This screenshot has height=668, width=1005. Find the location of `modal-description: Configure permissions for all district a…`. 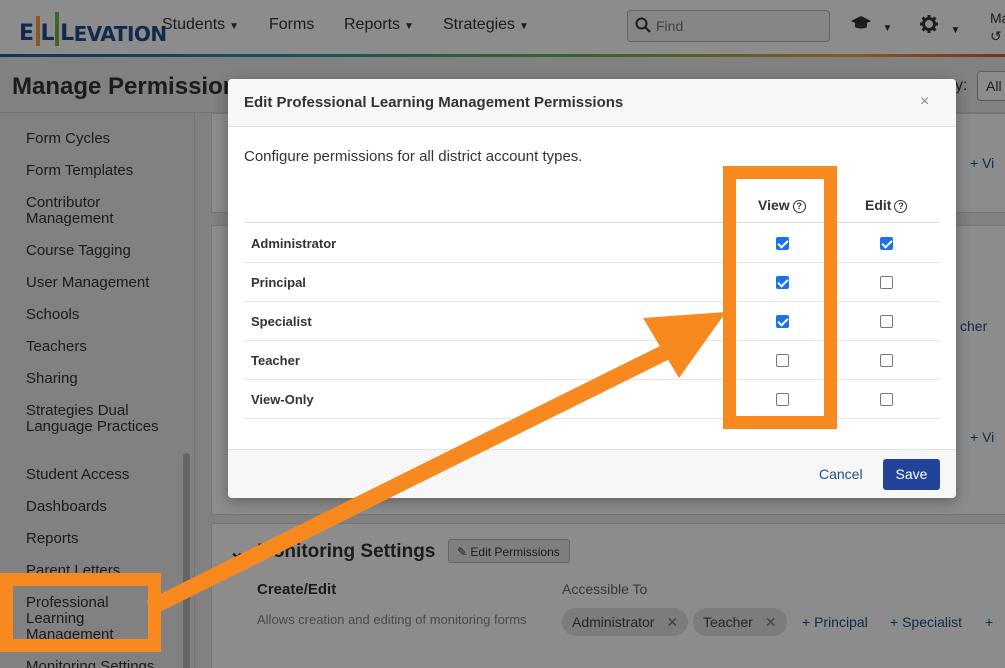

modal-description: Configure permissions for all district a… is located at coordinates (413, 156).